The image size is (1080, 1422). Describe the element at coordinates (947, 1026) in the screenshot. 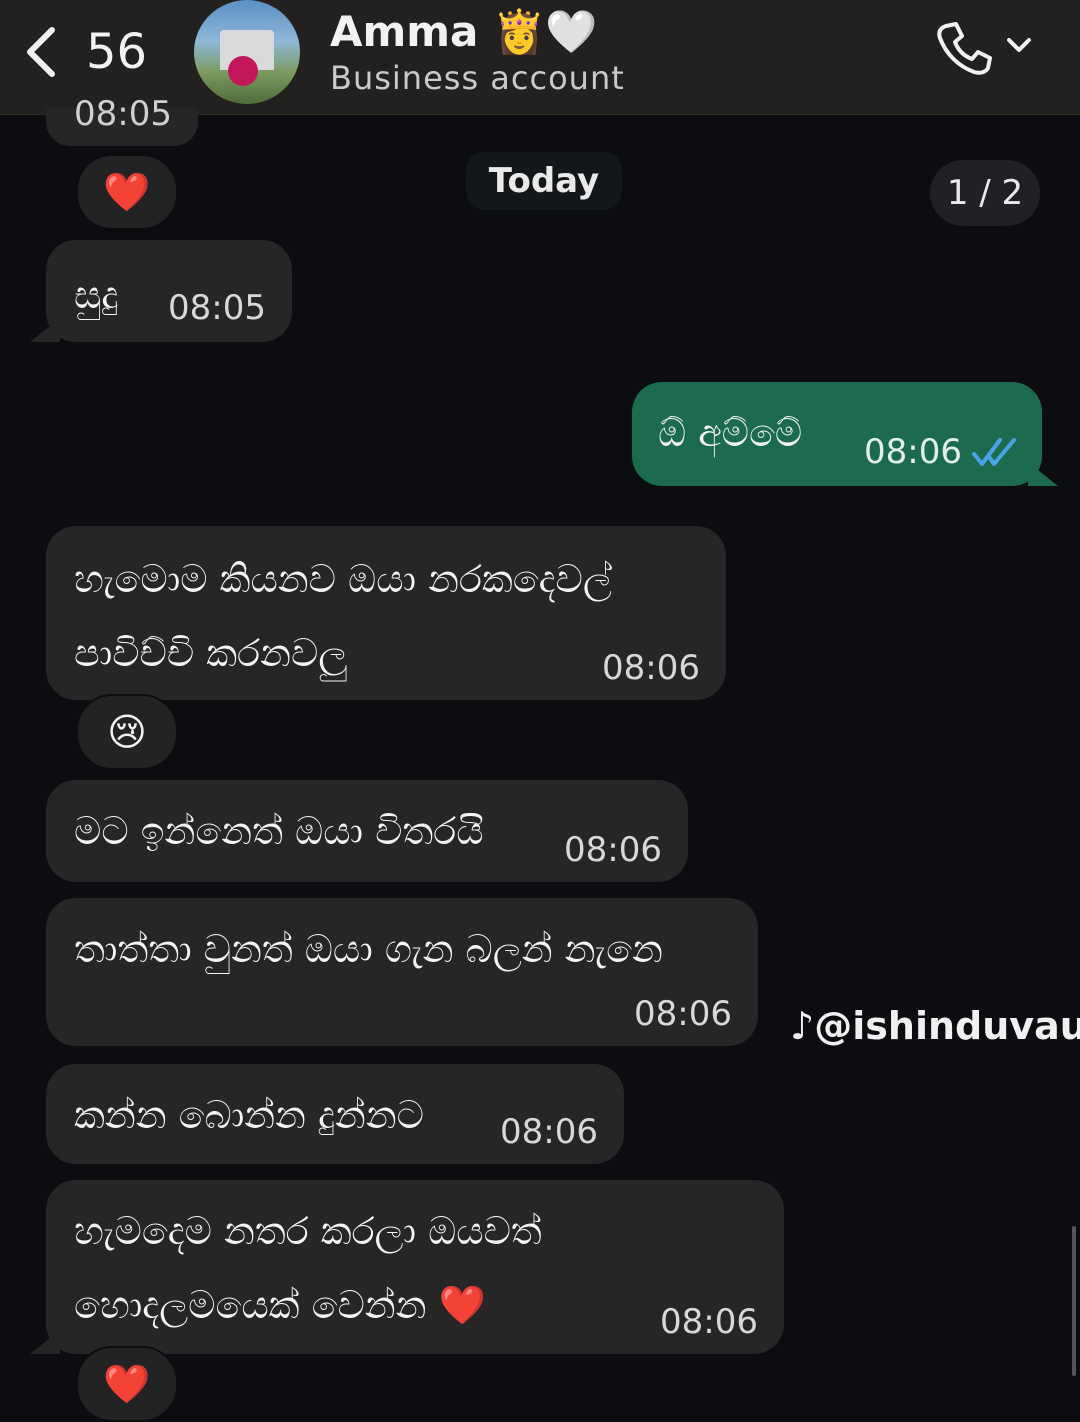

I see `watermark-handle: @ishinduvauu` at that location.